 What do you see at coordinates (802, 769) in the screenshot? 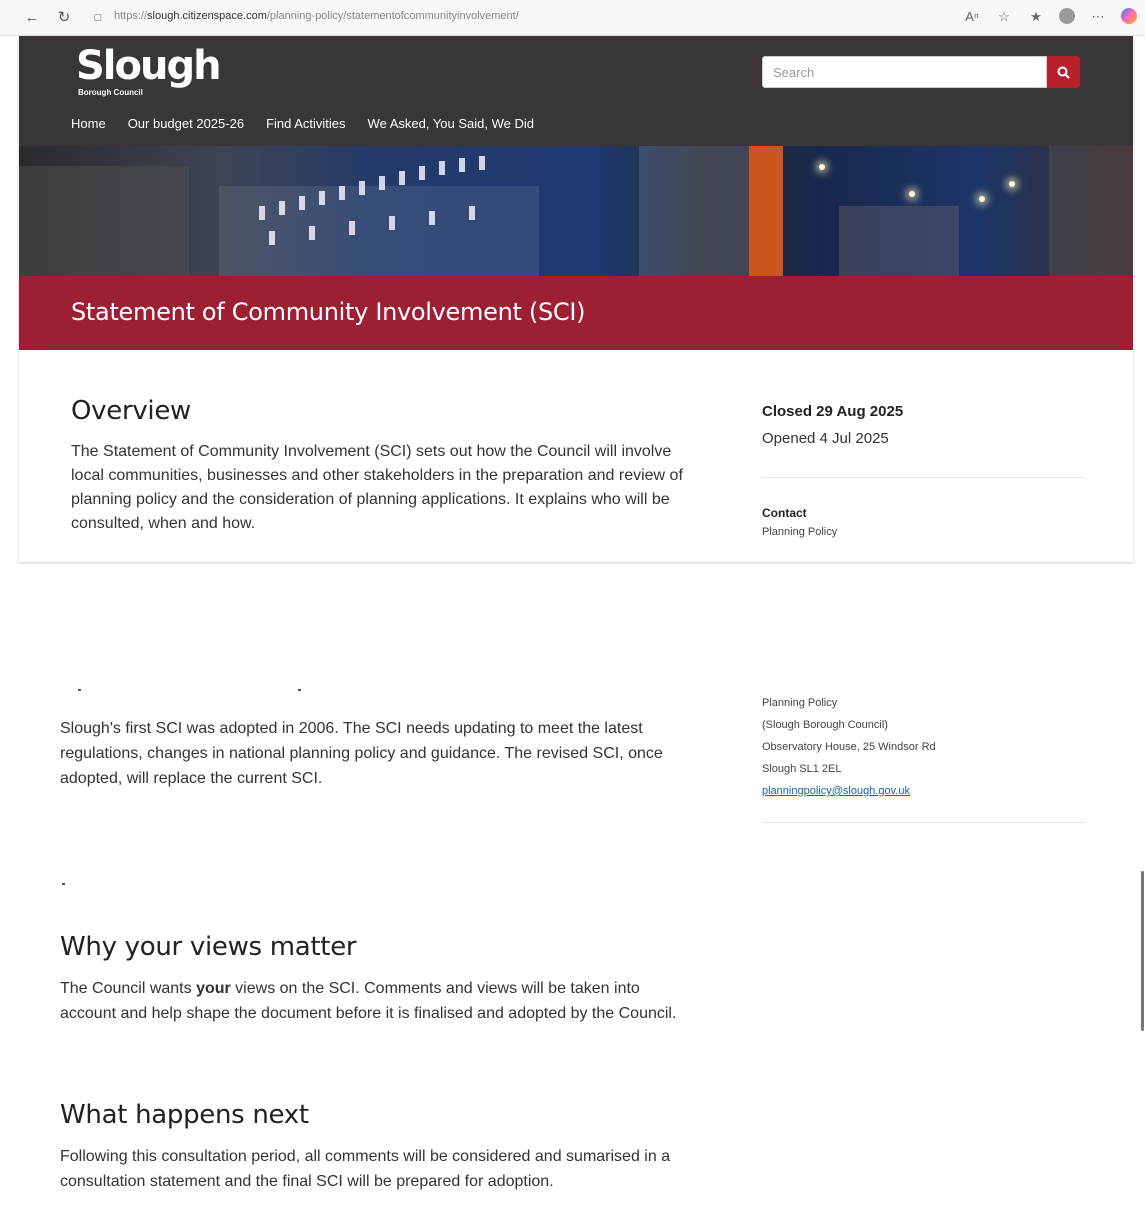
I see `contact-line: Slough SL1 2EL` at bounding box center [802, 769].